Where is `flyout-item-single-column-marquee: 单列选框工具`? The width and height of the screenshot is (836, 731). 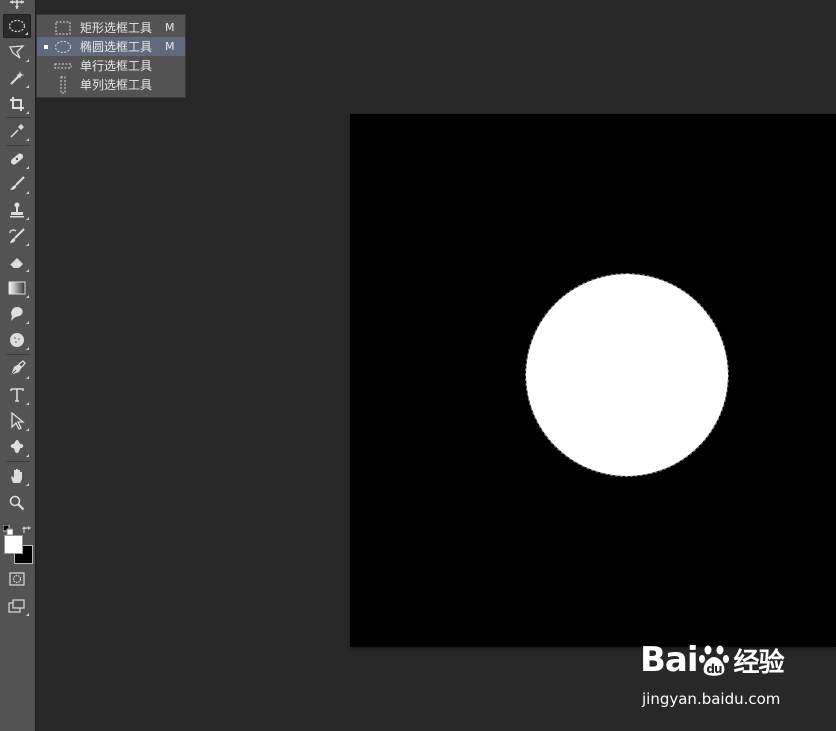 flyout-item-single-column-marquee: 单列选框工具 is located at coordinates (111, 84).